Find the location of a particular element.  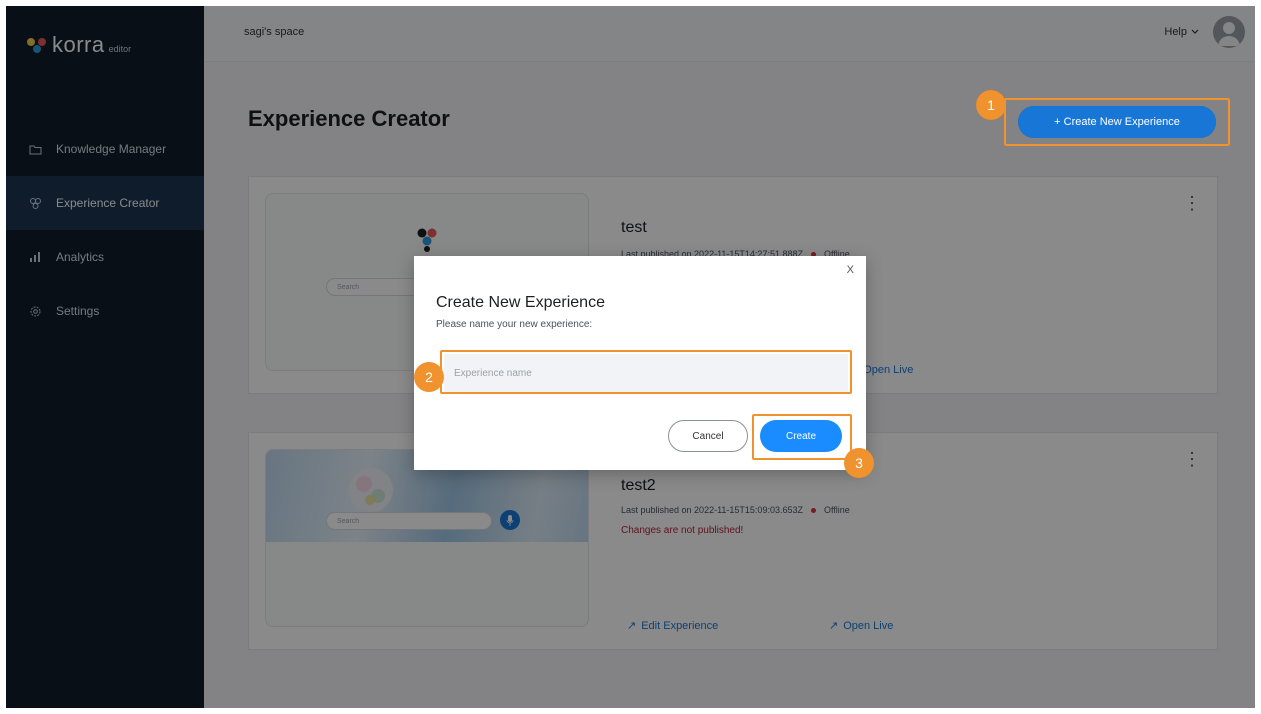

dialog-subtitle: Please name your new experience: is located at coordinates (514, 324).